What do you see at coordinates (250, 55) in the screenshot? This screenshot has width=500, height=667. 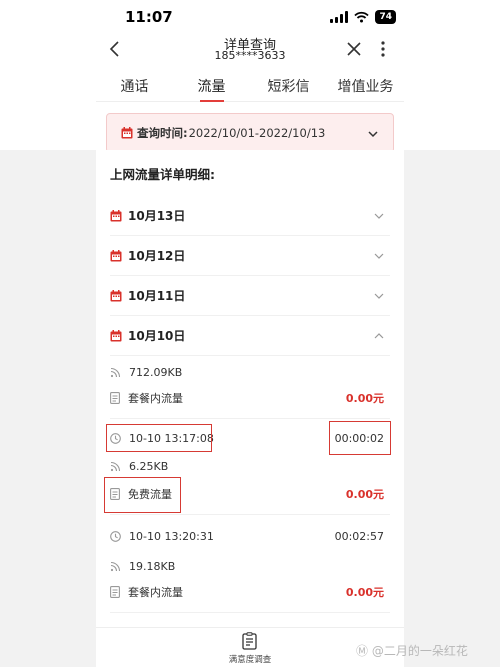 I see `phone-number: 185****3633` at bounding box center [250, 55].